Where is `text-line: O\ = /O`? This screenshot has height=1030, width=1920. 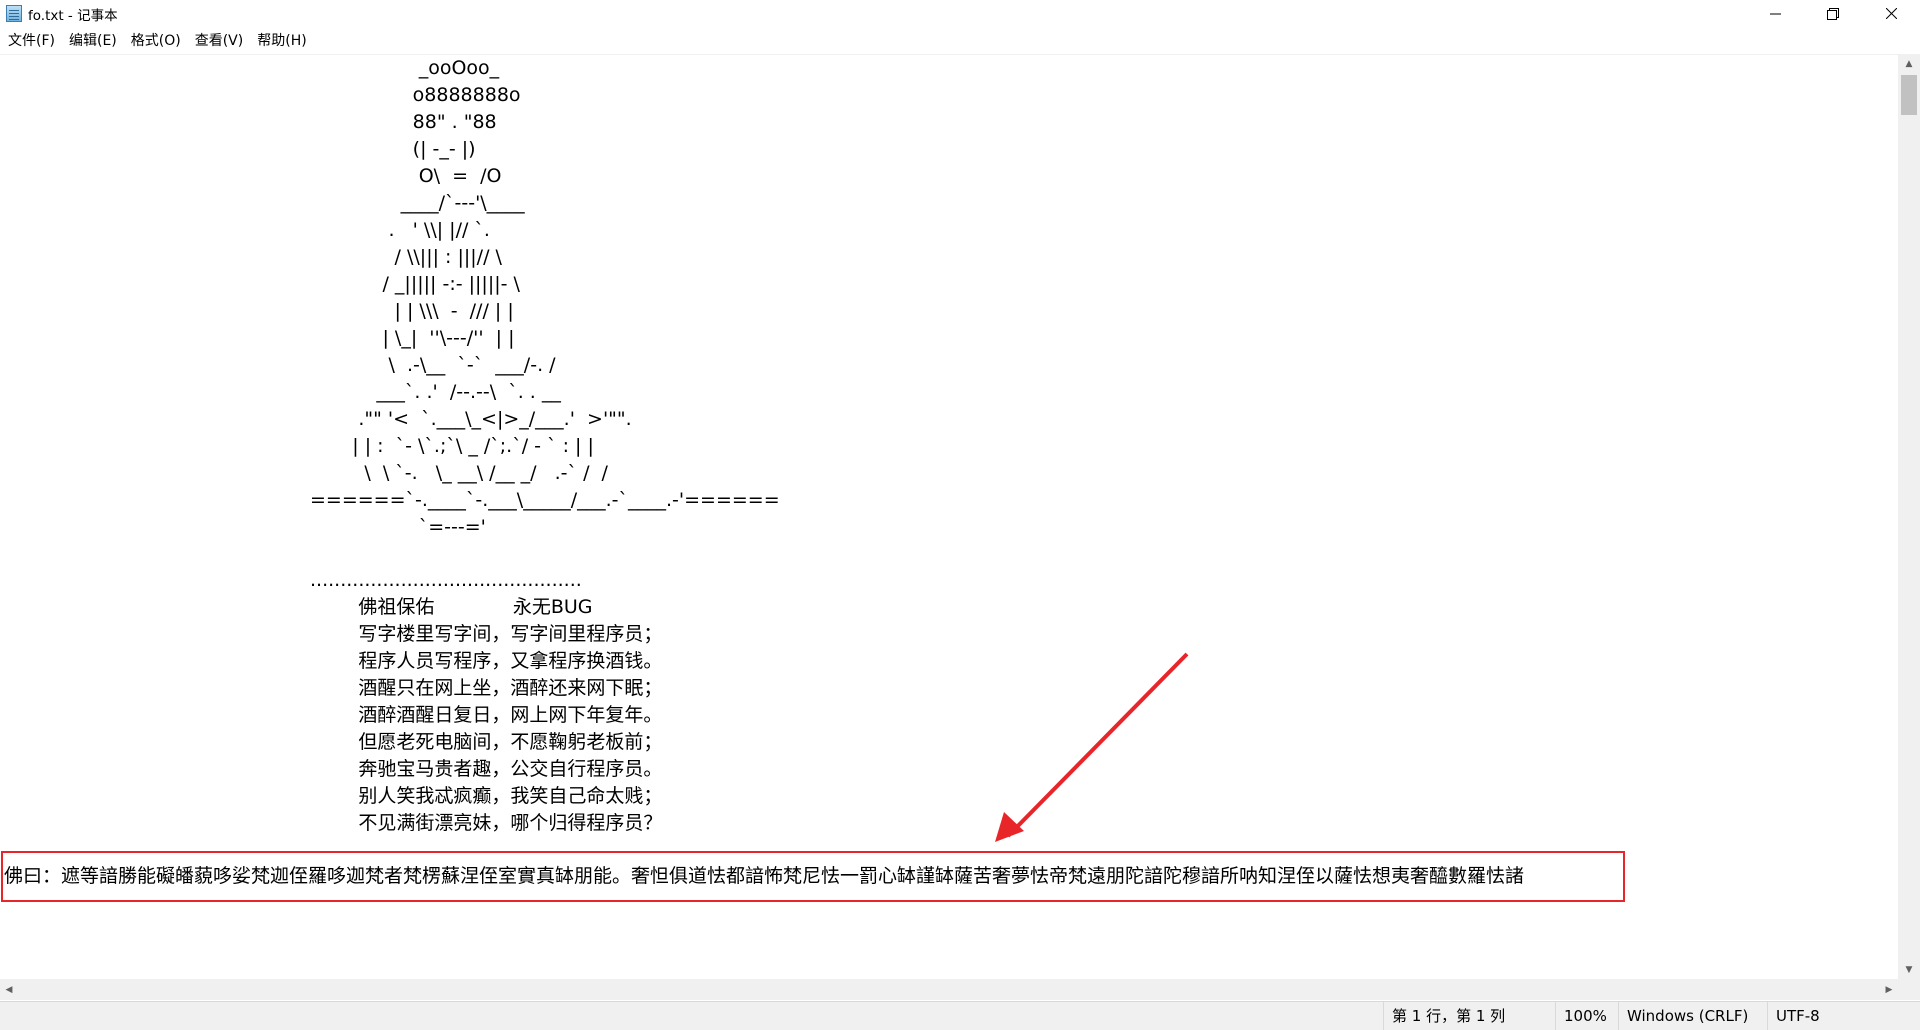 text-line: O\ = /O is located at coordinates (406, 176).